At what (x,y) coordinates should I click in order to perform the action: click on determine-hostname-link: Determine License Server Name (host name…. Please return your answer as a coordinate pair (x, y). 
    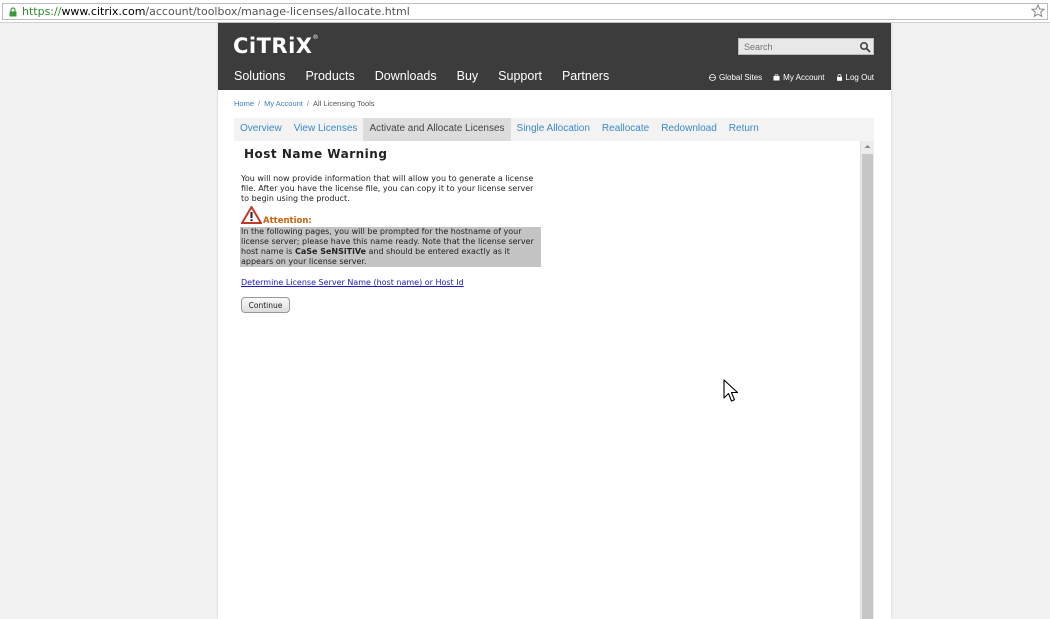
    Looking at the image, I should click on (352, 282).